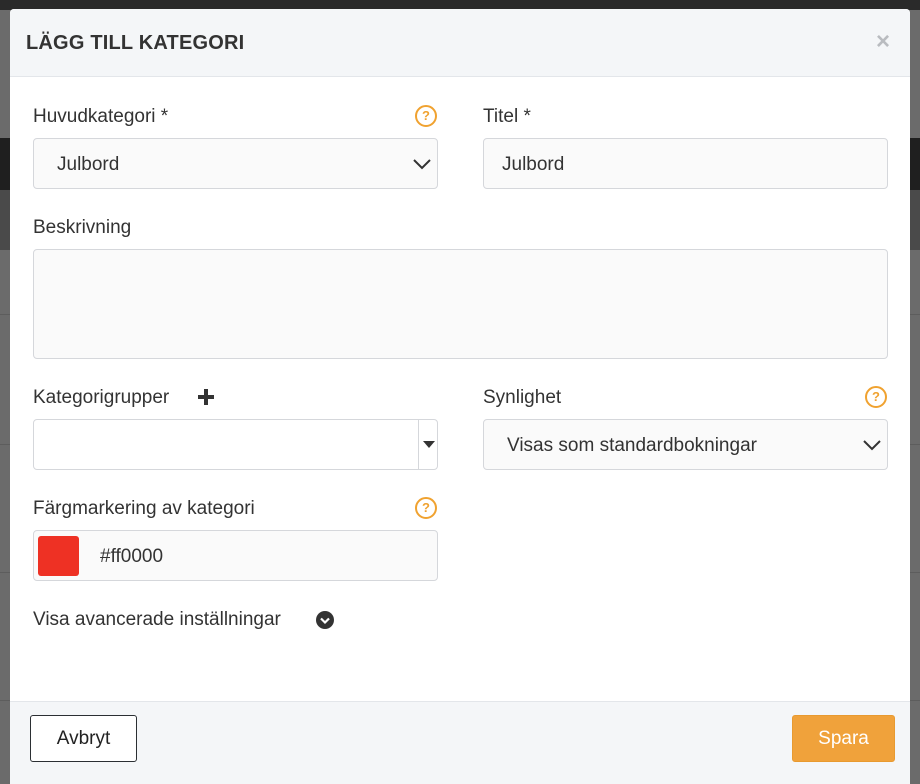 This screenshot has height=784, width=920. Describe the element at coordinates (533, 164) in the screenshot. I see `title-value: Julbord` at that location.